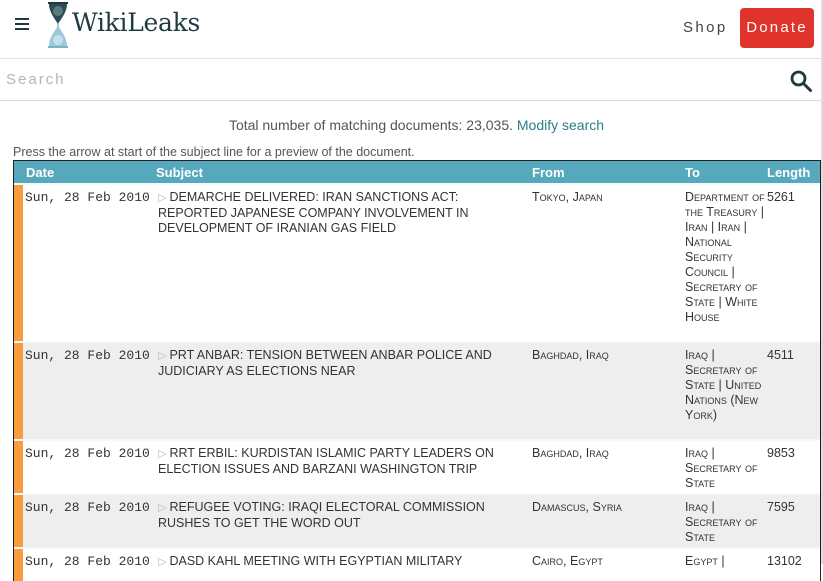  What do you see at coordinates (85, 172) in the screenshot?
I see `column-header-date: Date` at bounding box center [85, 172].